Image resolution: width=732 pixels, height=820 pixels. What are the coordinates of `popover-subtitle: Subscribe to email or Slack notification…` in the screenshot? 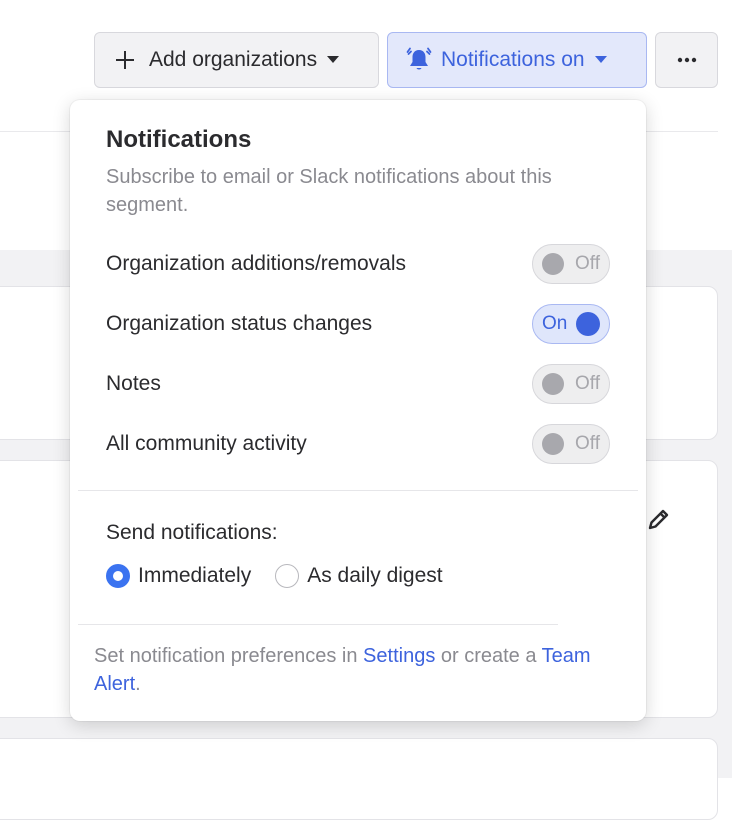 It's located at (329, 191).